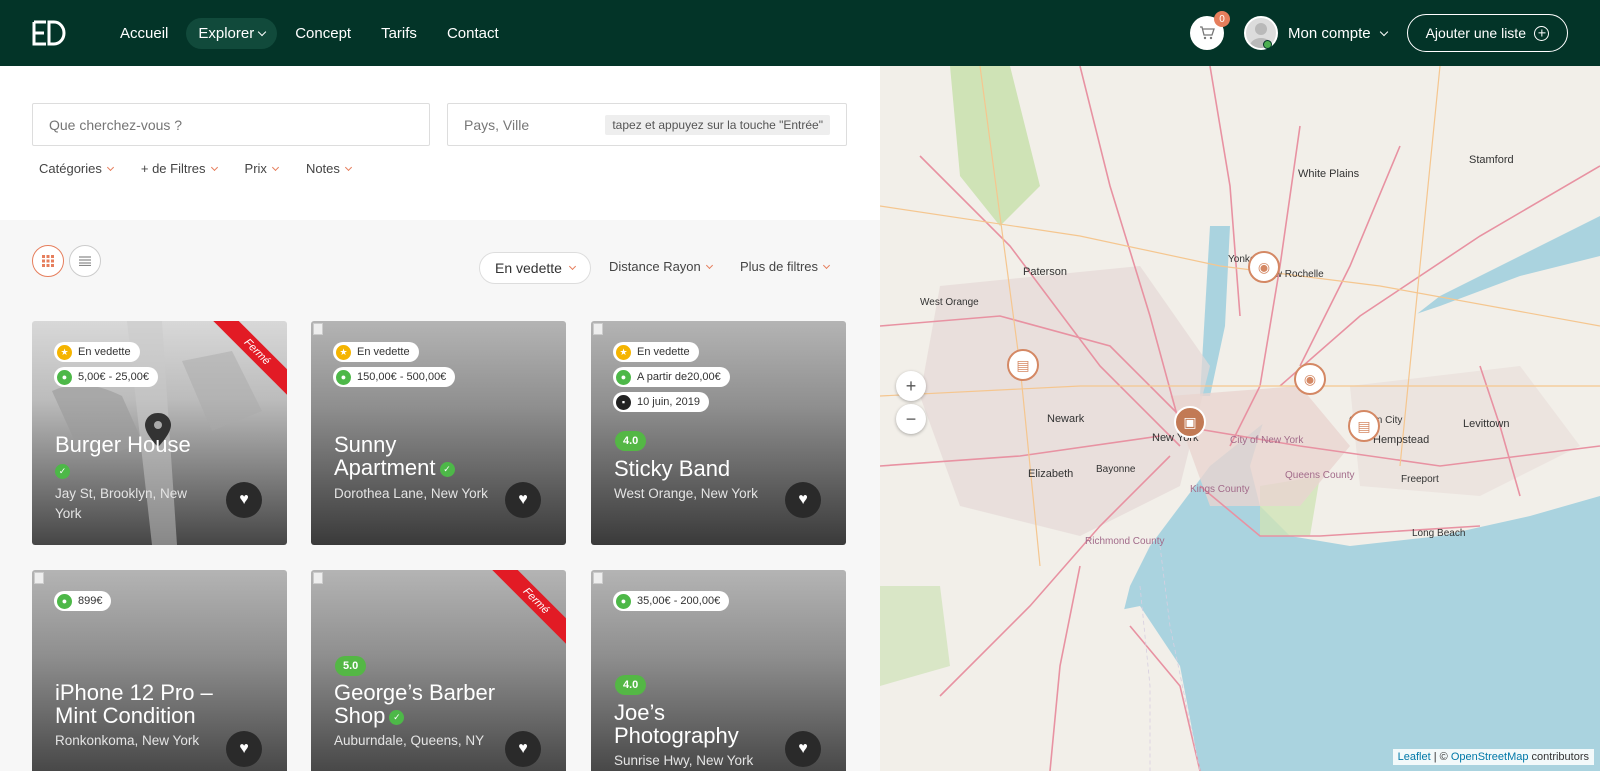 The width and height of the screenshot is (1600, 771). I want to click on listing-title: Sticky Band, so click(701, 468).